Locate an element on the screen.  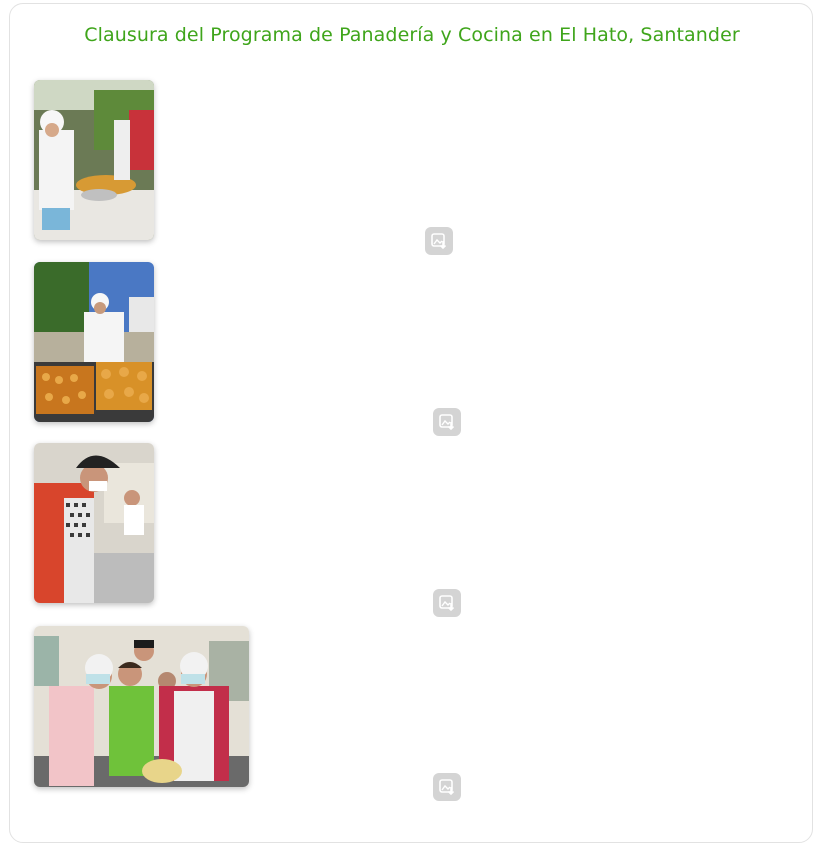
baker-serving-pastries-image is located at coordinates (94, 160).